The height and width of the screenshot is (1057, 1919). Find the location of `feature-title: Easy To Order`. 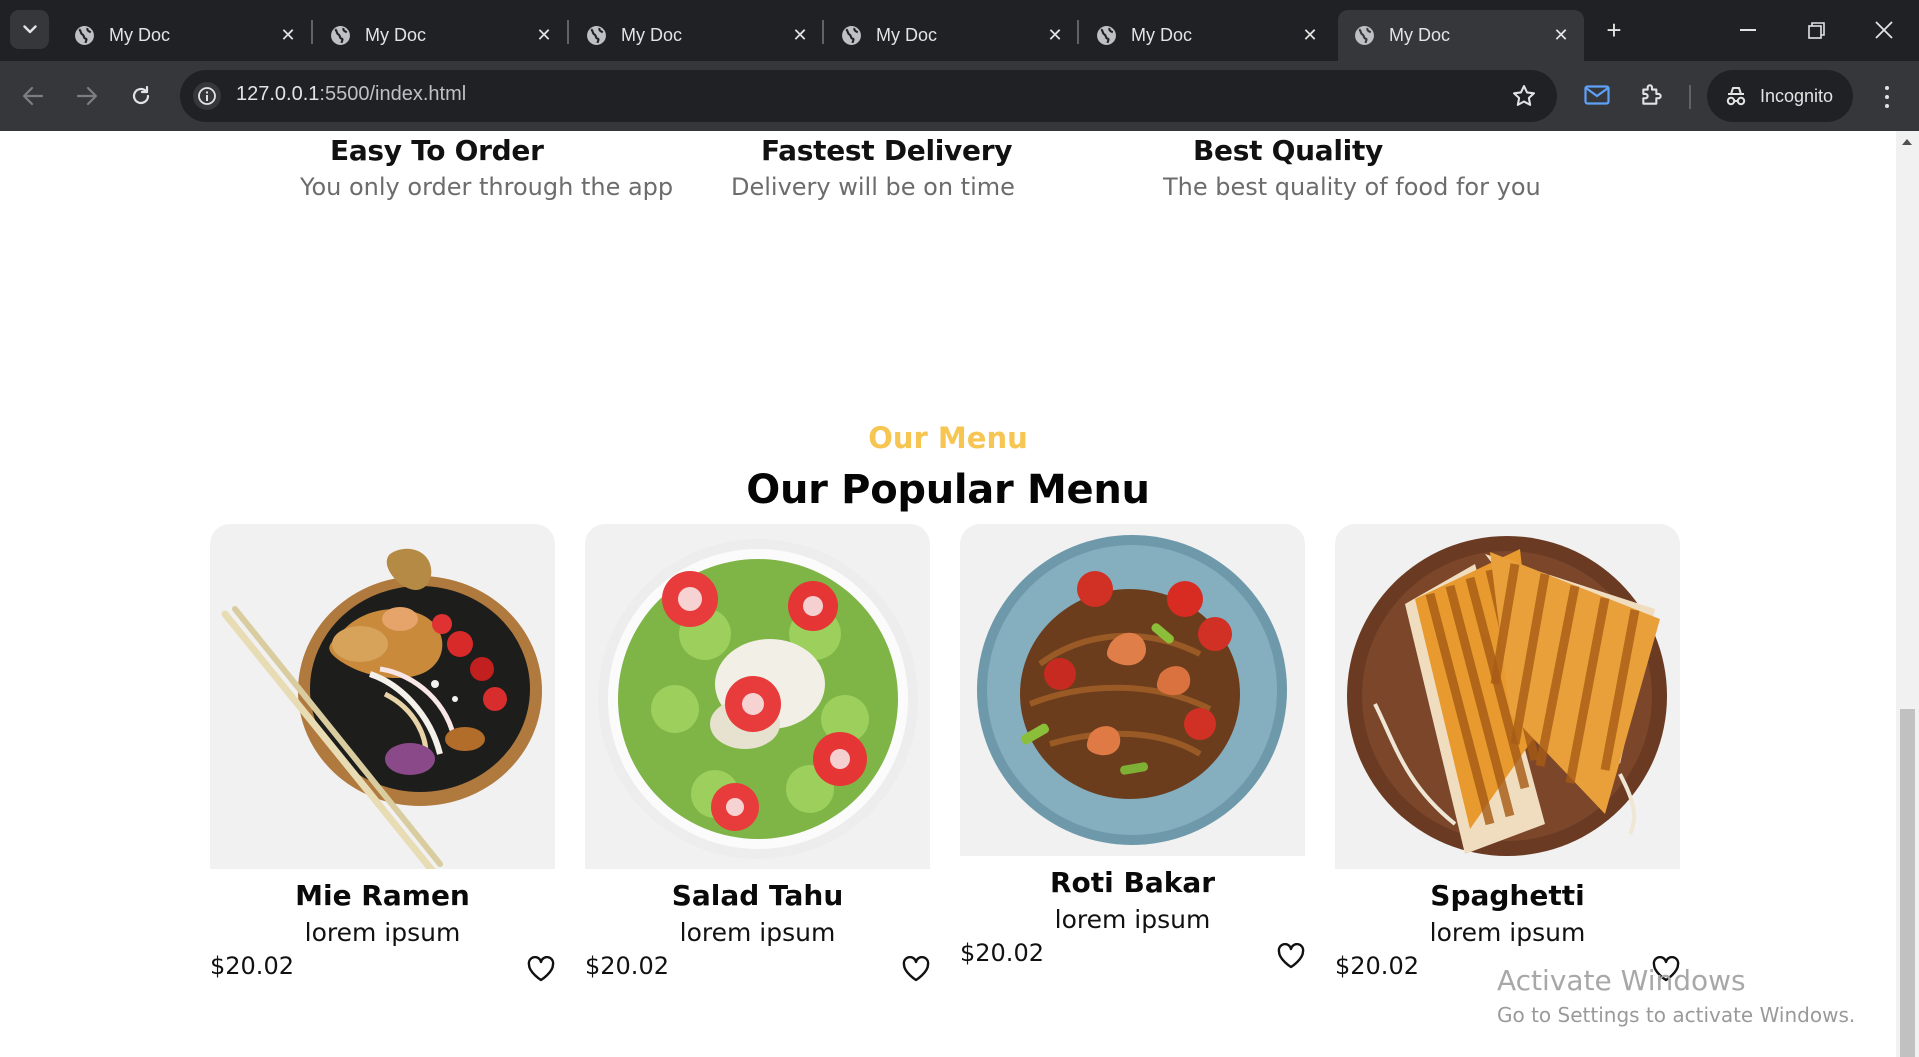

feature-title: Easy To Order is located at coordinates (437, 150).